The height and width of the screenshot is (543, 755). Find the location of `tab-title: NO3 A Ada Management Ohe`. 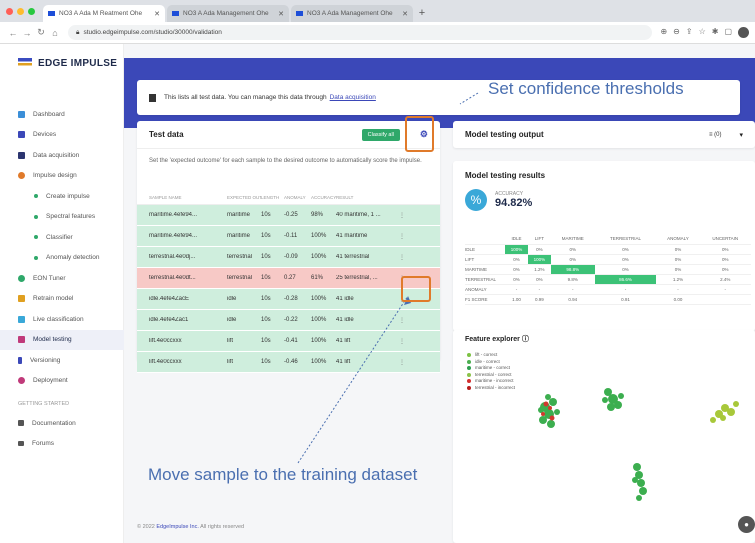

tab-title: NO3 A Ada Management Ohe is located at coordinates (350, 13).